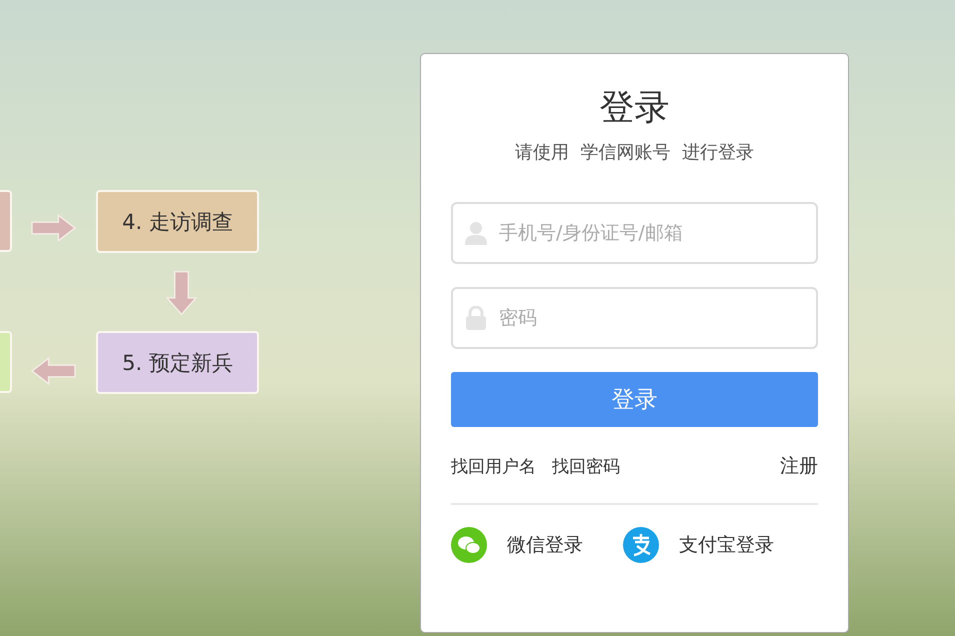  I want to click on recovery-link: 找回密码, so click(586, 466).